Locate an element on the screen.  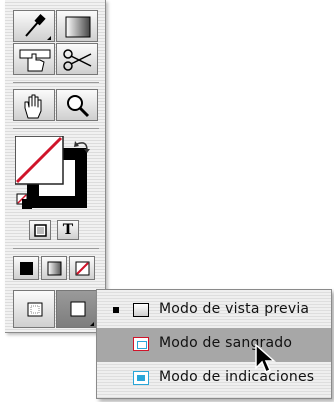
text-icon: T is located at coordinates (68, 230).